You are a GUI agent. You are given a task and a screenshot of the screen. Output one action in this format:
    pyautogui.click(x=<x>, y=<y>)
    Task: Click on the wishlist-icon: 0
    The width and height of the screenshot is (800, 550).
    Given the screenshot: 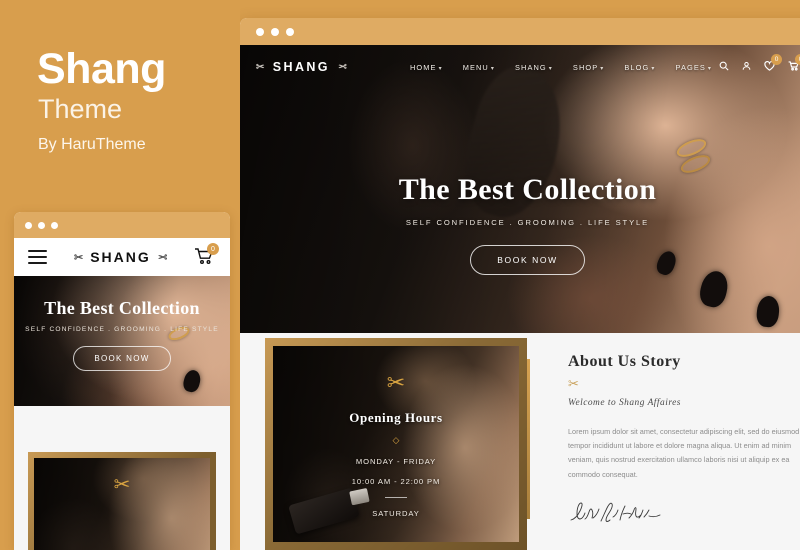 What is the action you would take?
    pyautogui.click(x=773, y=63)
    